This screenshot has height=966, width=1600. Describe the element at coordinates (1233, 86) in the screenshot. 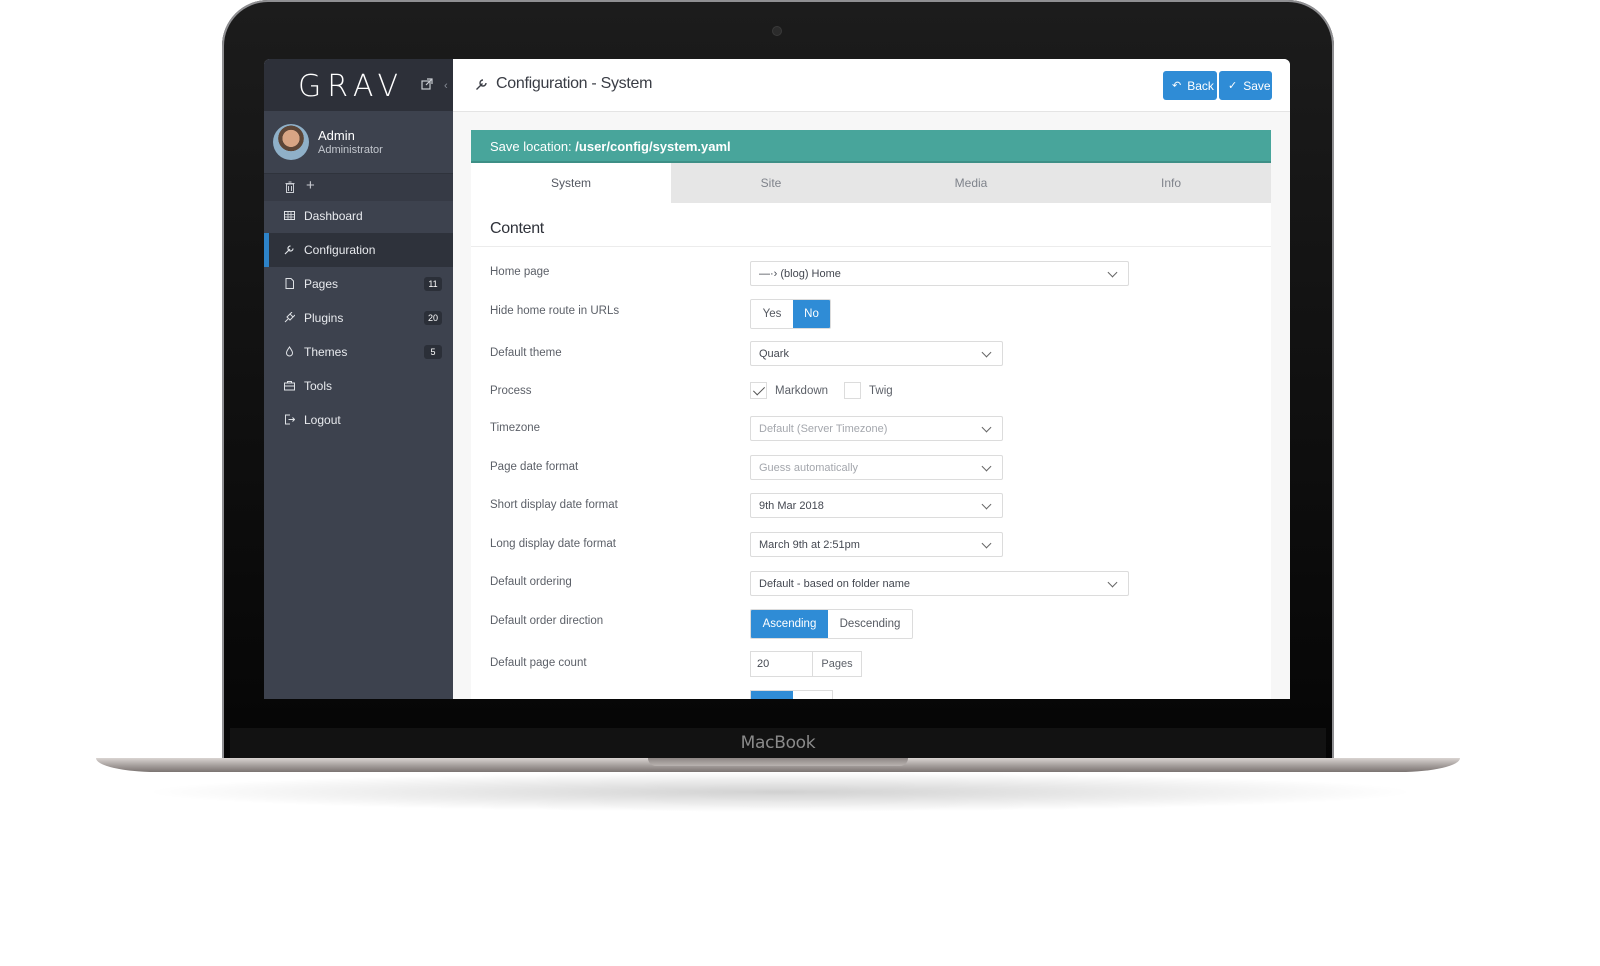

I see `check-icon: ✓` at that location.